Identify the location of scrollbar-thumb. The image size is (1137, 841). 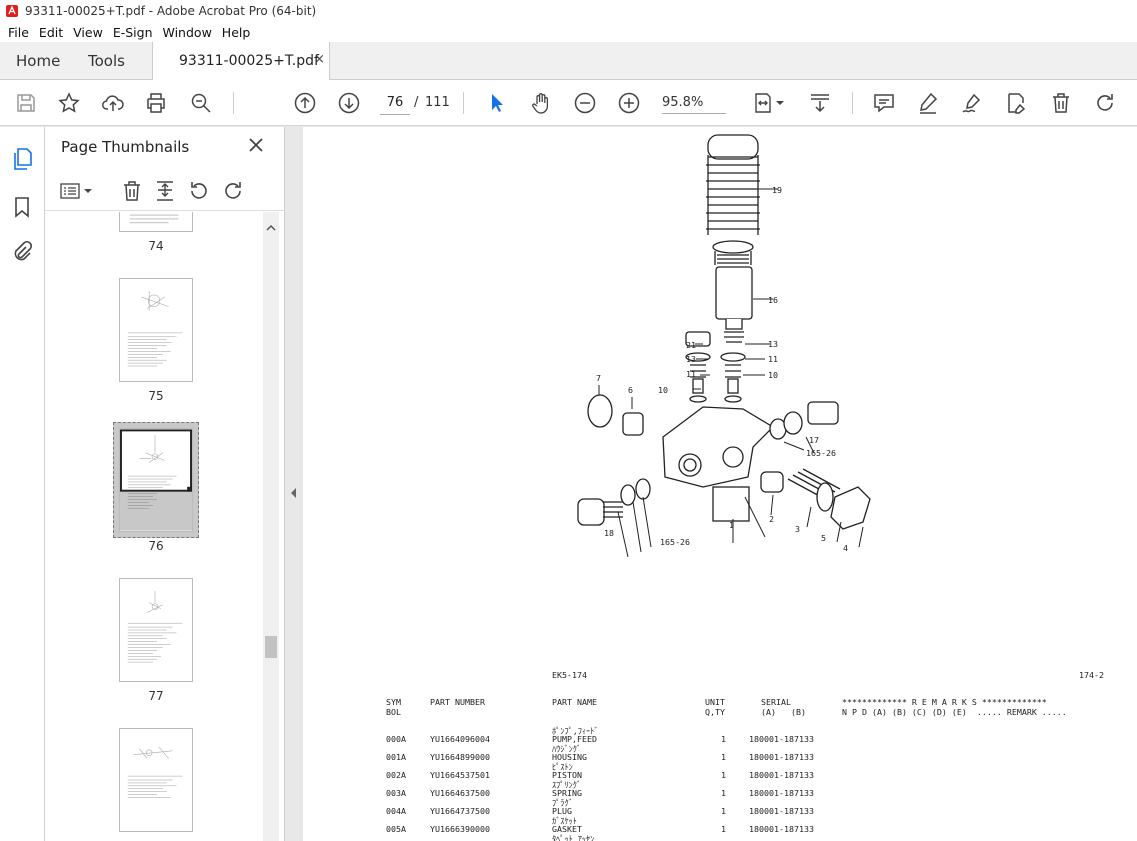
(271, 647).